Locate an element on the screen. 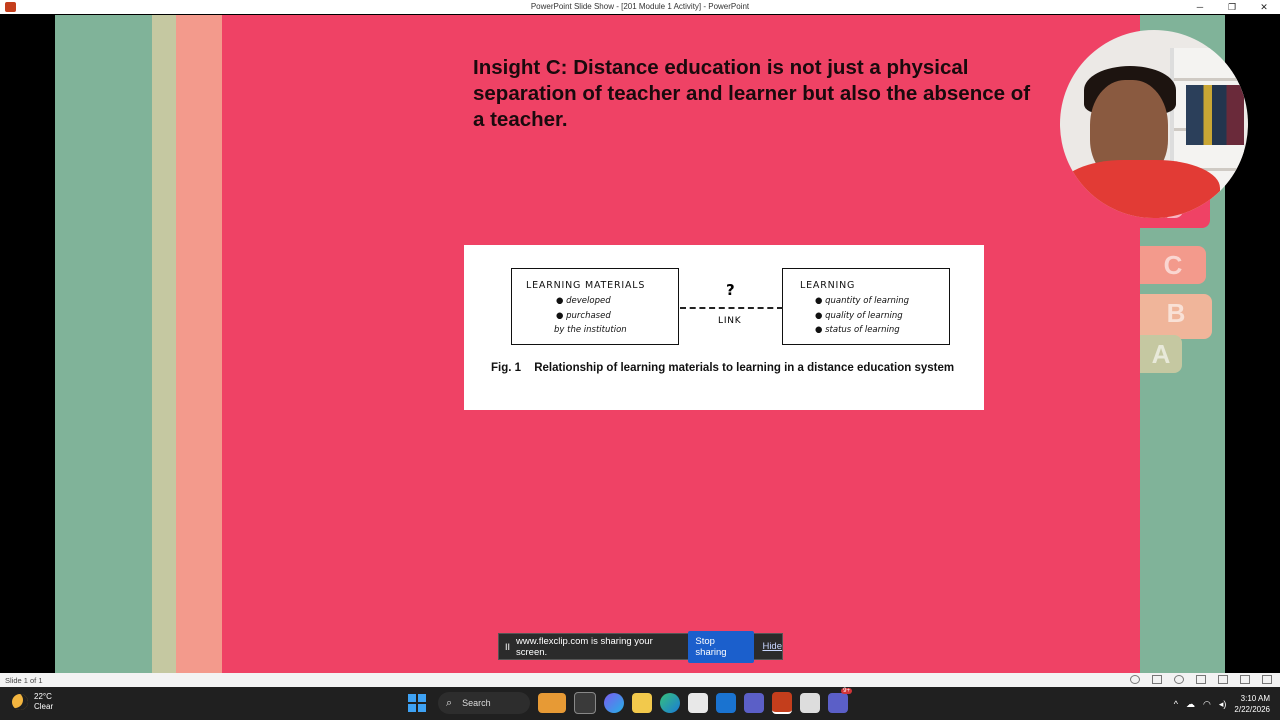 The image size is (1280, 720). question-mark: ? is located at coordinates (730, 290).